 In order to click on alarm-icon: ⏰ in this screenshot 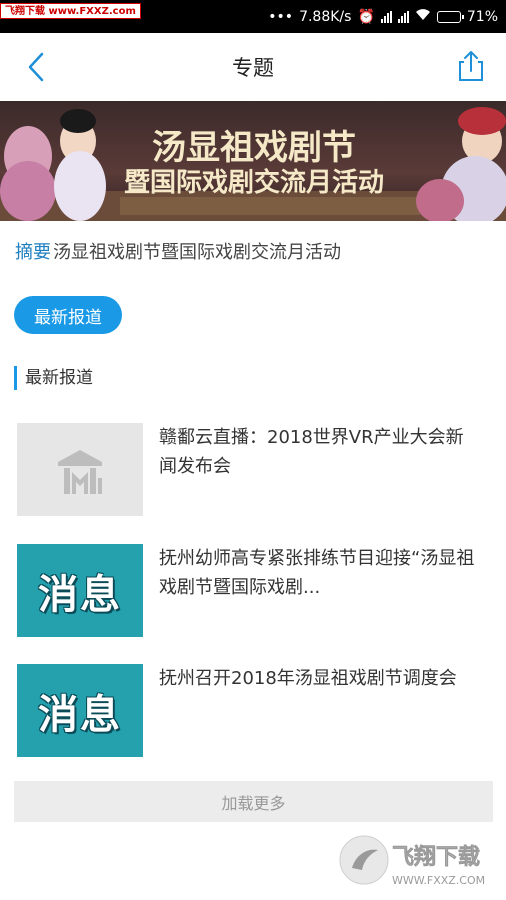, I will do `click(366, 16)`.